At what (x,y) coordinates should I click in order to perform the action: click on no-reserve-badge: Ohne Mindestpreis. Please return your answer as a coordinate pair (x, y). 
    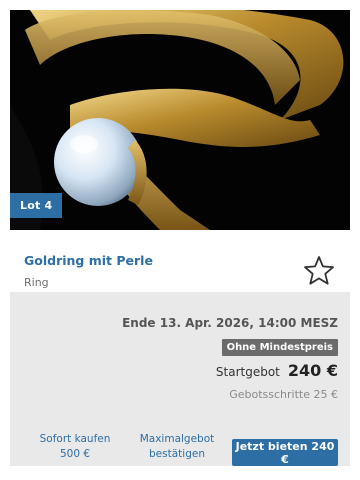
    Looking at the image, I should click on (279, 347).